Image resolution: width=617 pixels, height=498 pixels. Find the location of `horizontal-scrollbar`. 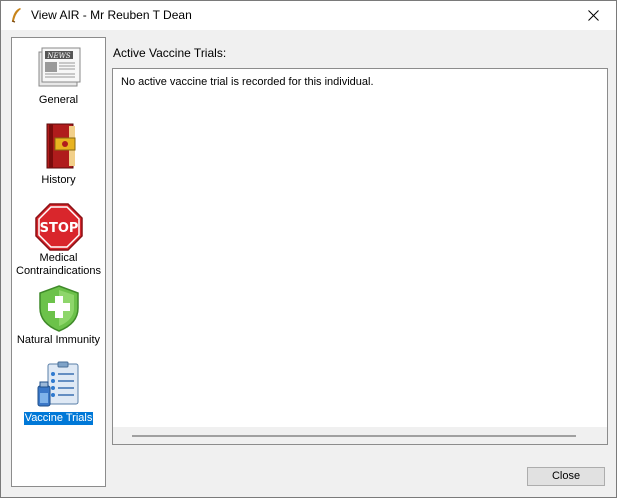

horizontal-scrollbar is located at coordinates (360, 435).